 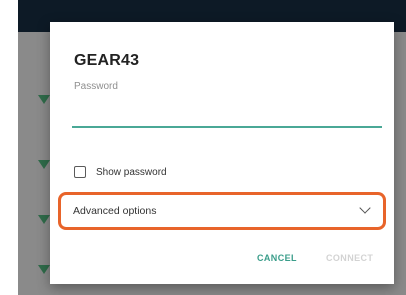 I want to click on show-password-checkbox, so click(x=80, y=172).